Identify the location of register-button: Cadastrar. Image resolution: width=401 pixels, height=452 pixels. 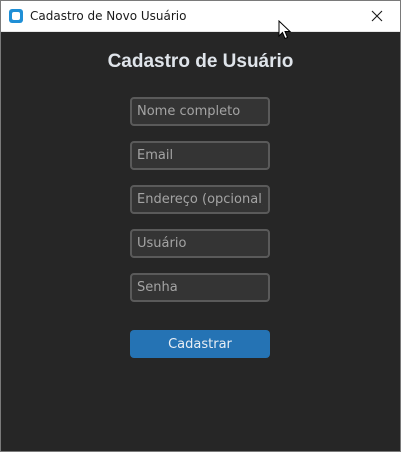
(200, 344).